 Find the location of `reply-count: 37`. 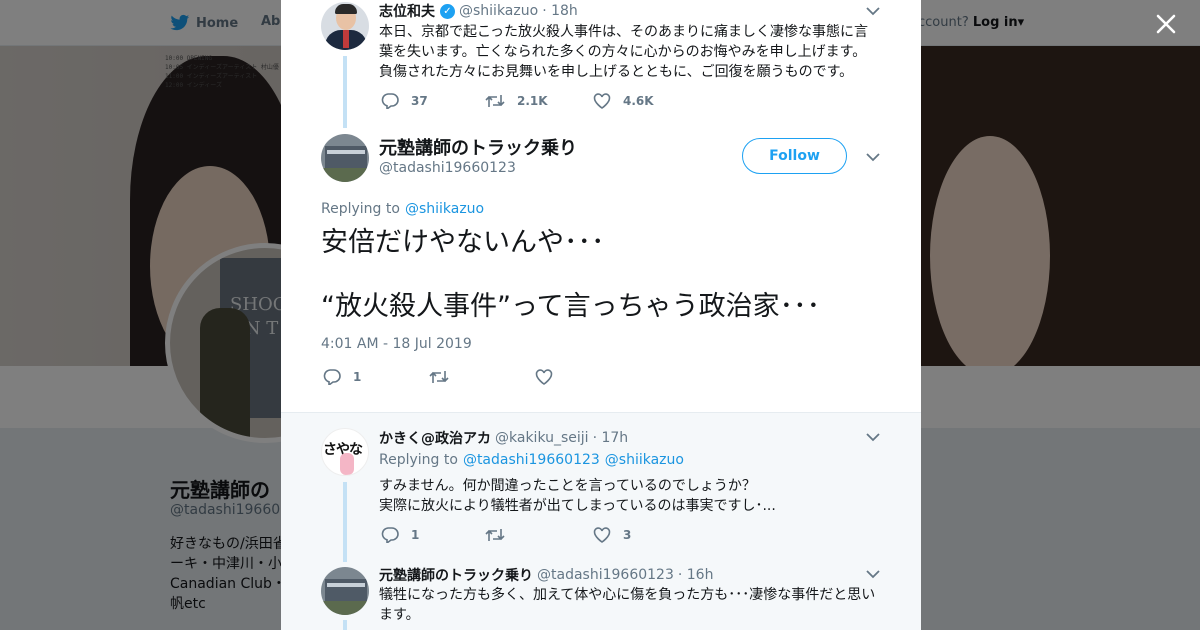

reply-count: 37 is located at coordinates (419, 101).